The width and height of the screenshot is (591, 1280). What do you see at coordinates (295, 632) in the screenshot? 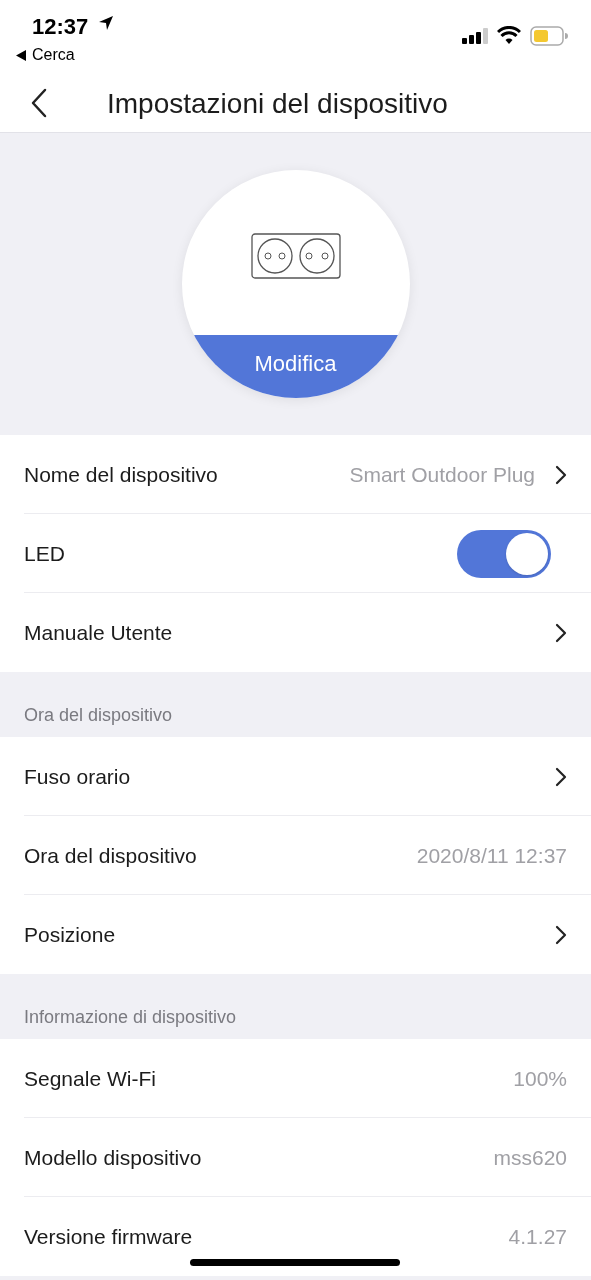
I see `settings-row: Manuale Utente` at bounding box center [295, 632].